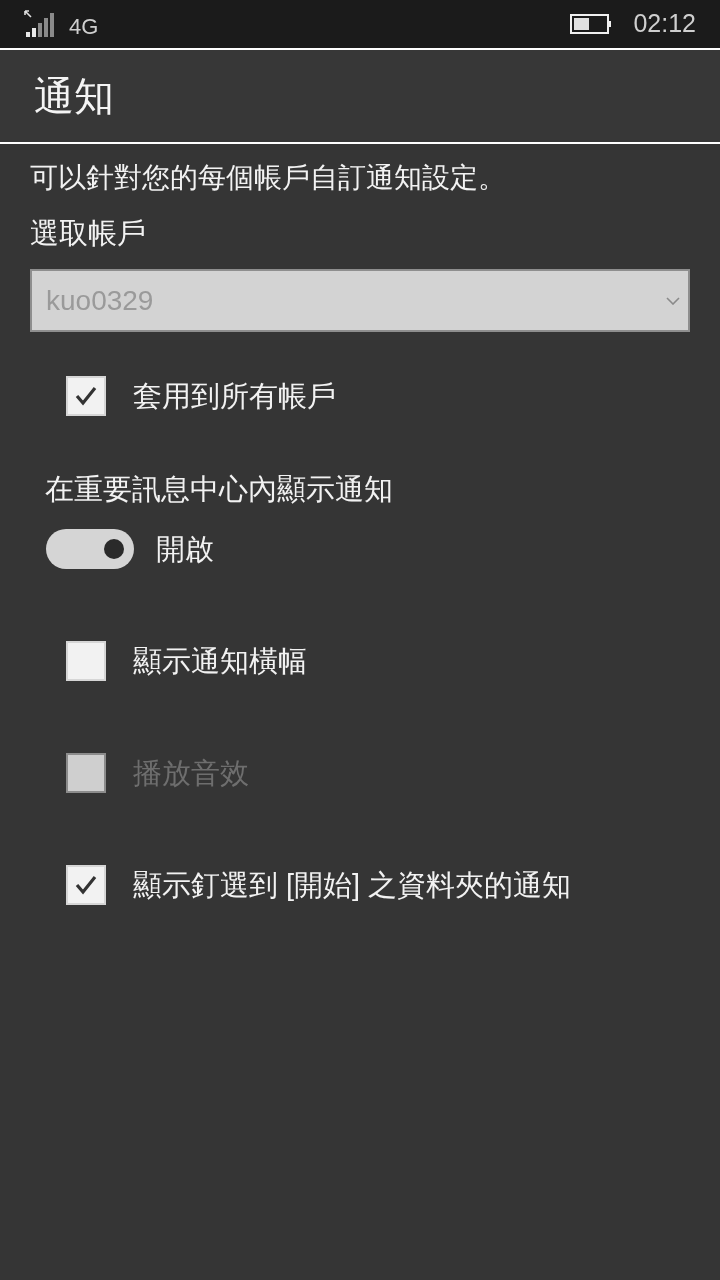  Describe the element at coordinates (114, 549) in the screenshot. I see `toggle-thumb` at that location.